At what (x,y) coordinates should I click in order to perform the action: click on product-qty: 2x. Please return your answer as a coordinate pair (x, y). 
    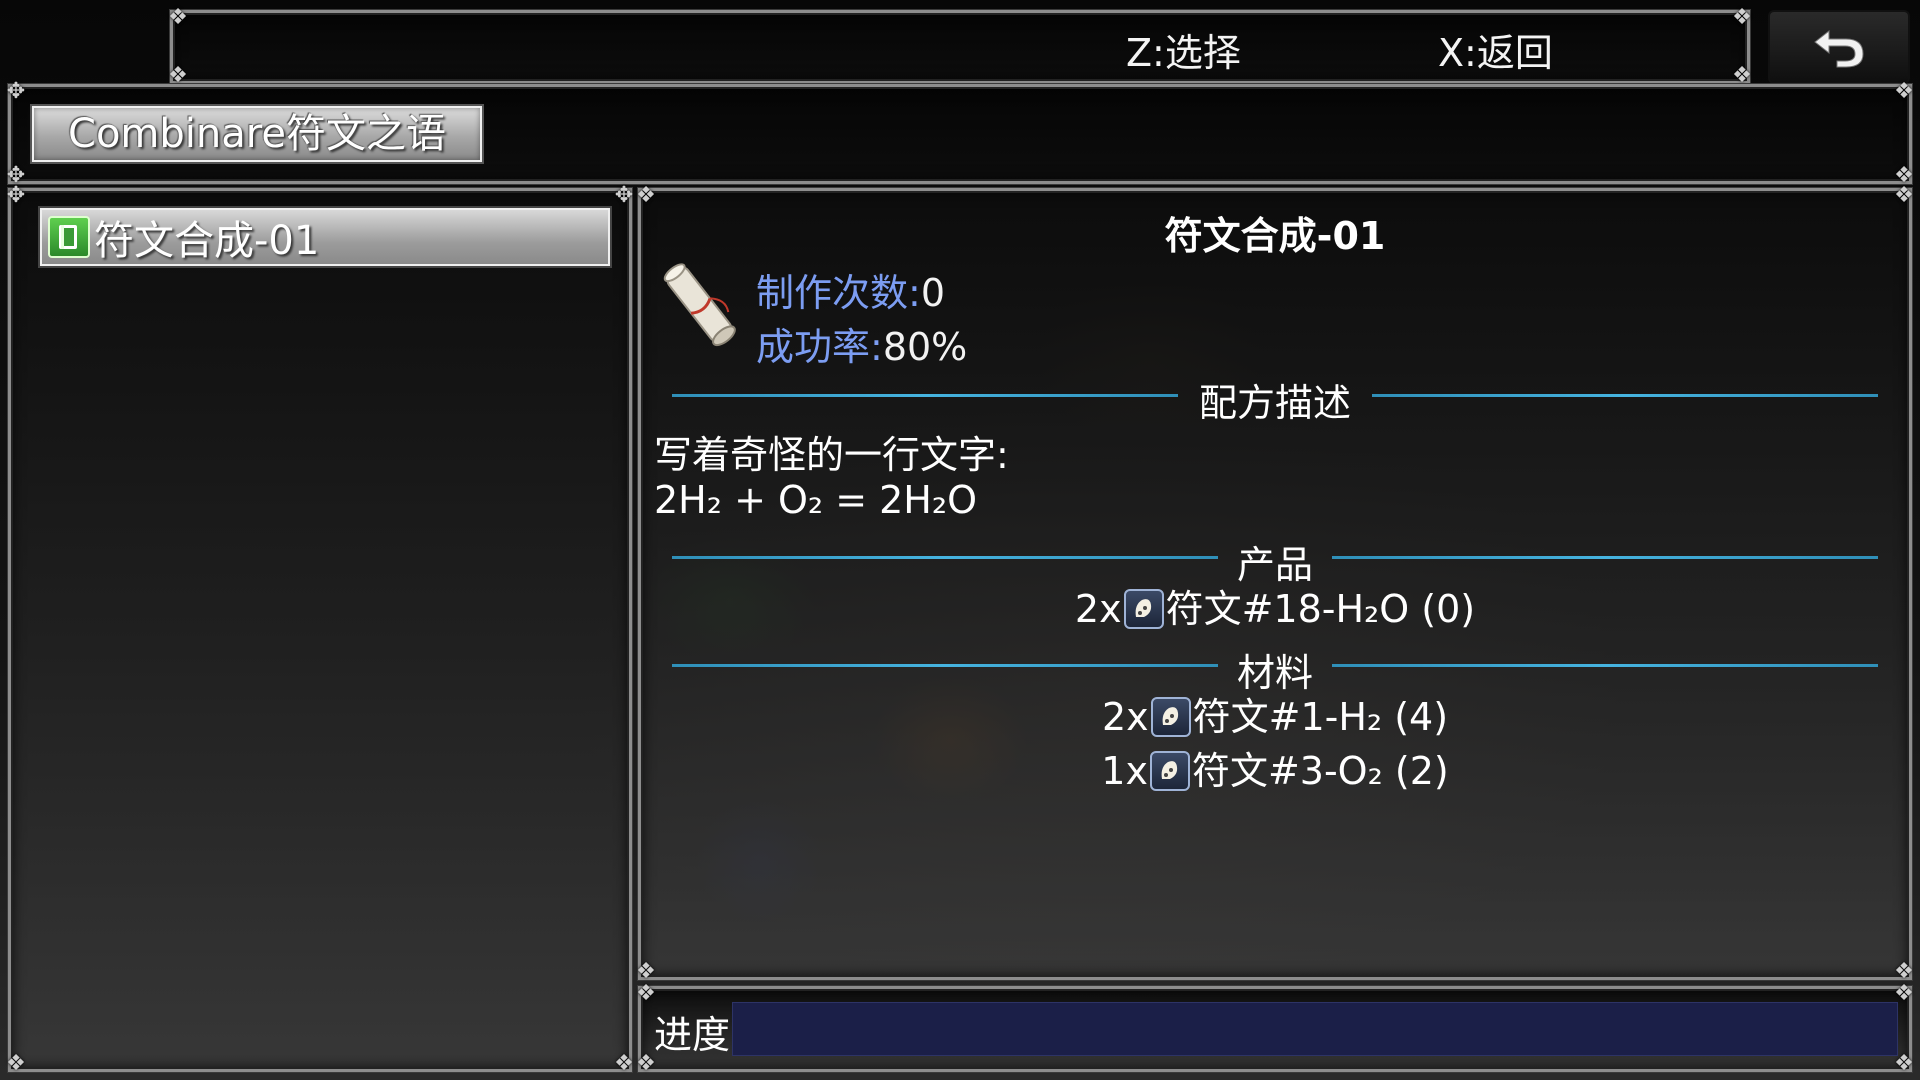
    Looking at the image, I should click on (1098, 609).